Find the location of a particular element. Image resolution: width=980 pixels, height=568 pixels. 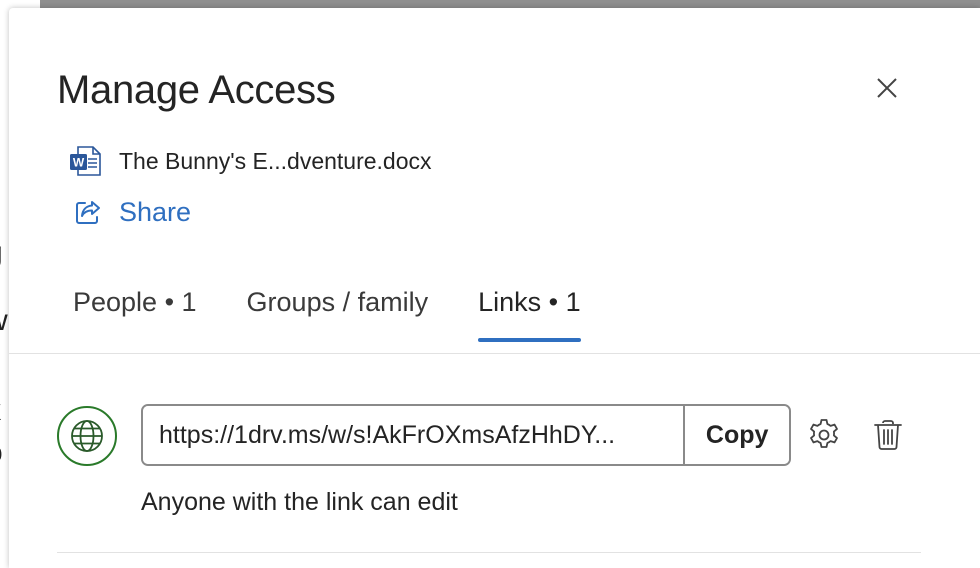

dialog-title: Manage Access is located at coordinates (196, 90).